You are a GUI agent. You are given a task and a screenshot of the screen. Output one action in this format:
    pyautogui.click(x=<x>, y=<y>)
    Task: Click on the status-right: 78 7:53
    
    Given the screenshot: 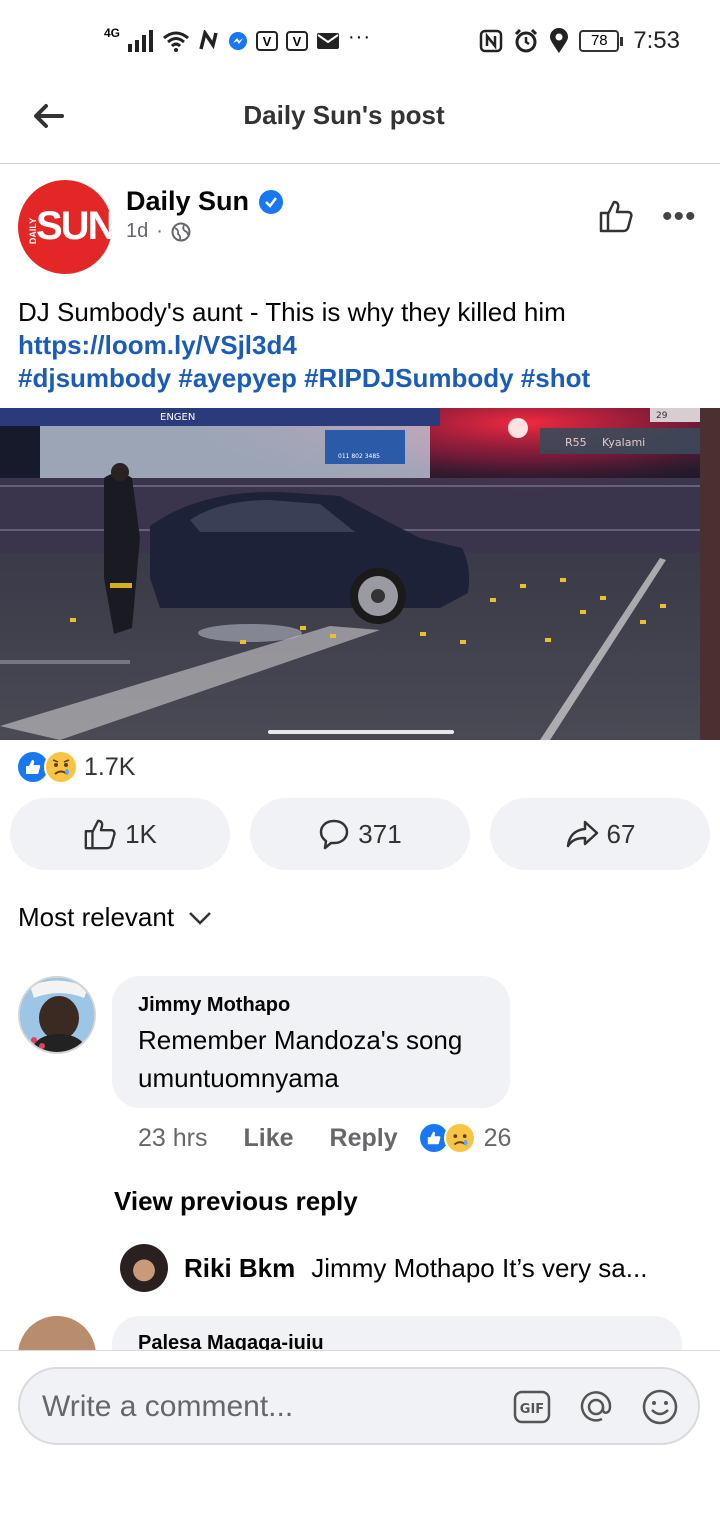 What is the action you would take?
    pyautogui.click(x=579, y=41)
    